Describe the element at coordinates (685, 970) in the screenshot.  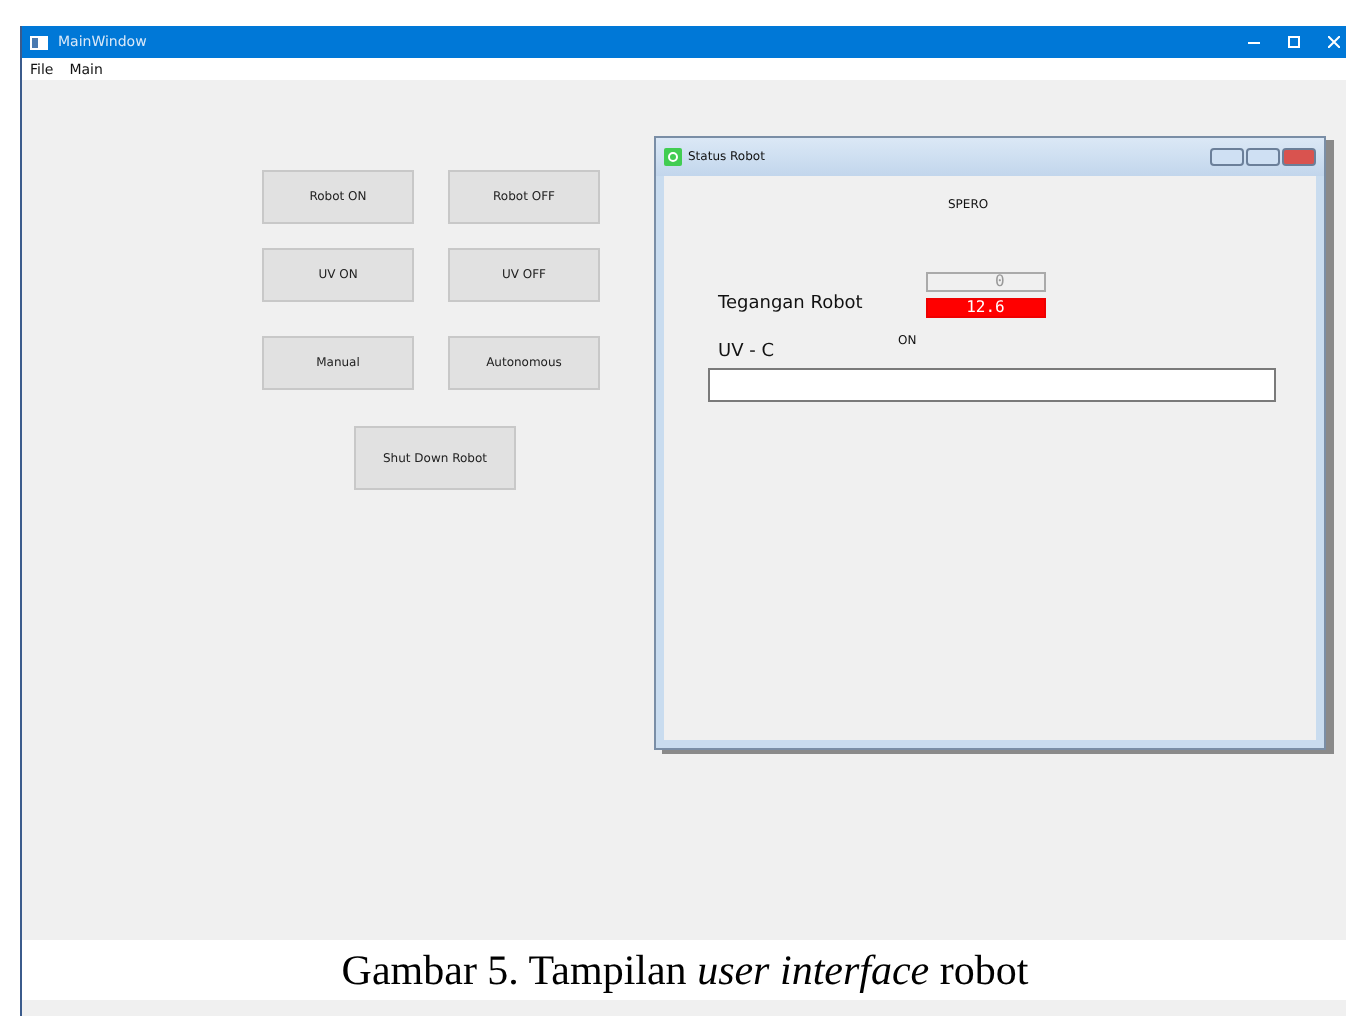
I see `figure-caption: Gambar 5. Tampilan user interface robot` at that location.